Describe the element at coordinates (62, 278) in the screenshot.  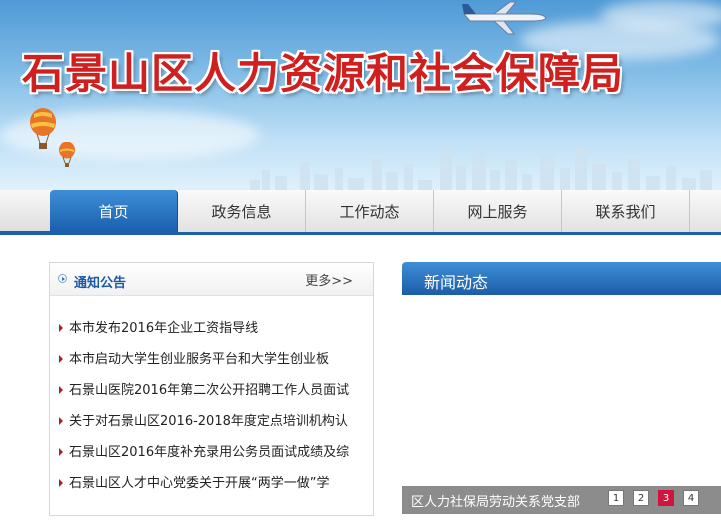
I see `circle-arrow-icon` at that location.